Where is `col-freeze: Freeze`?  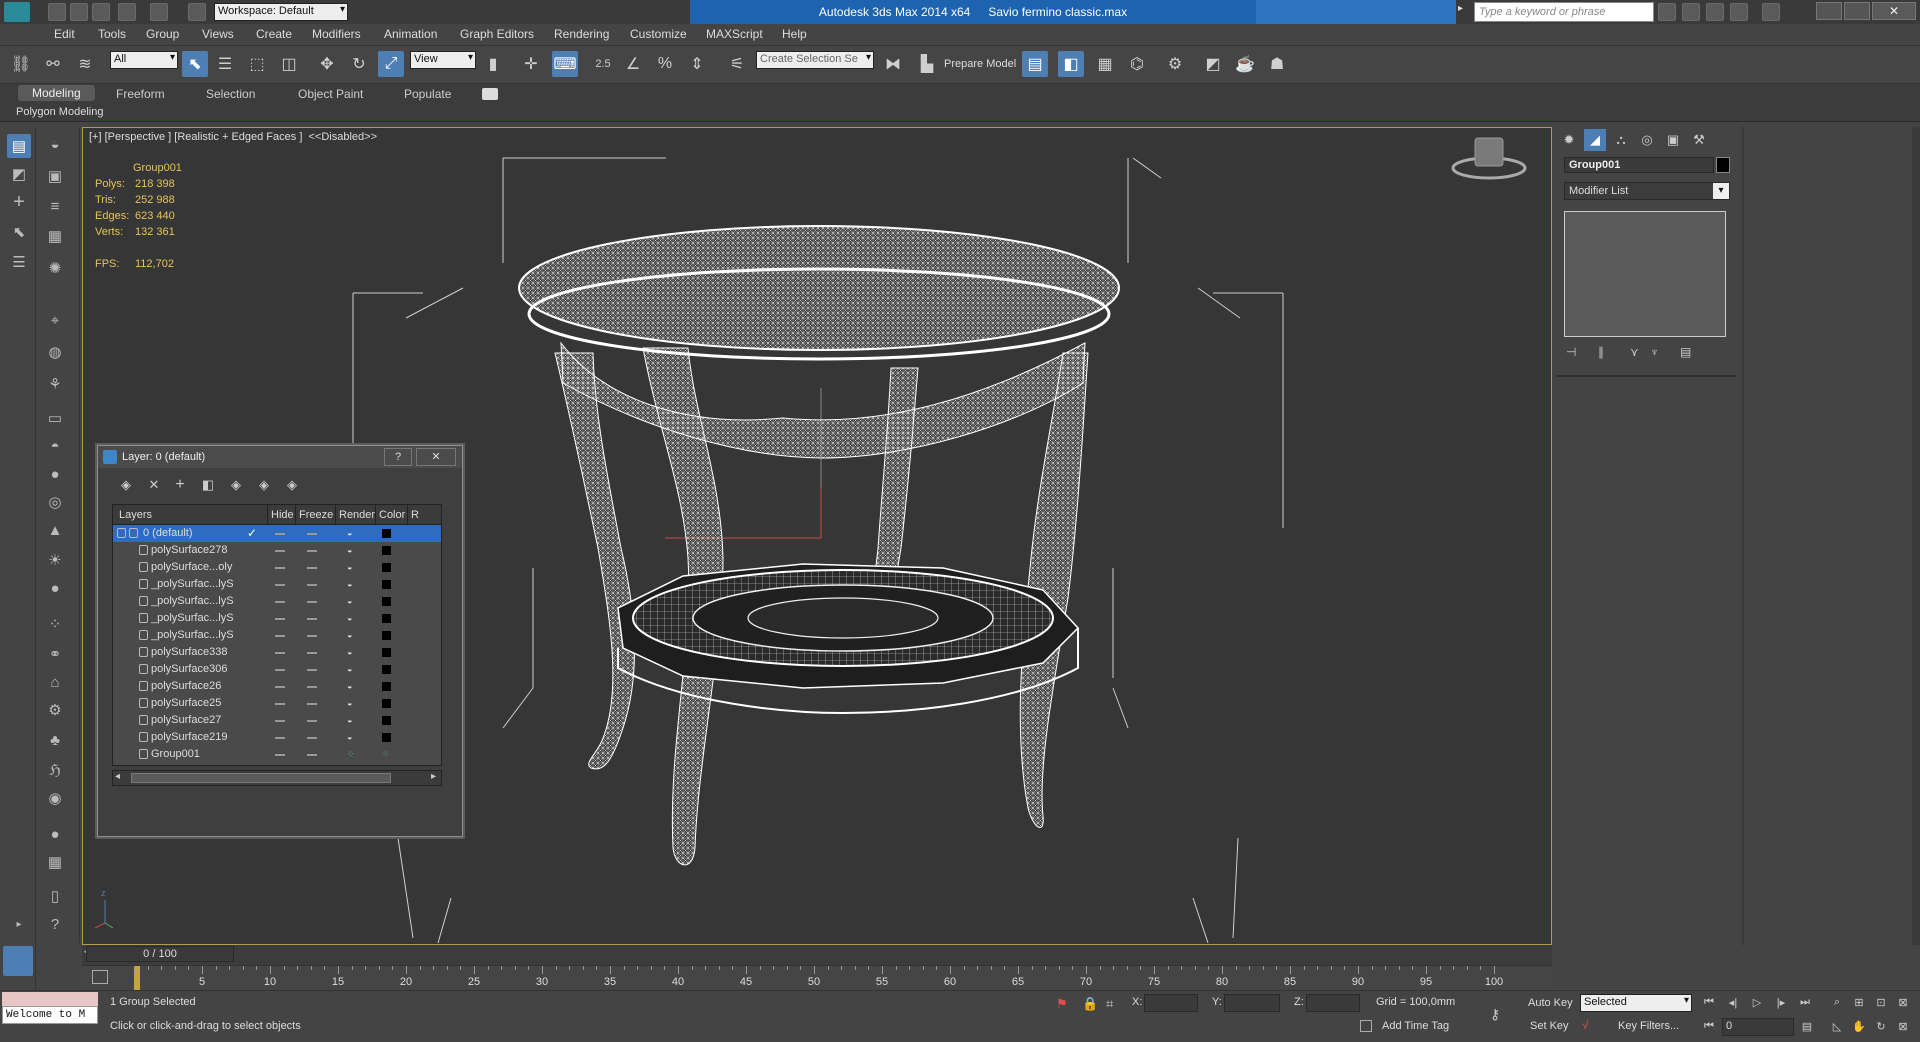 col-freeze: Freeze is located at coordinates (316, 515).